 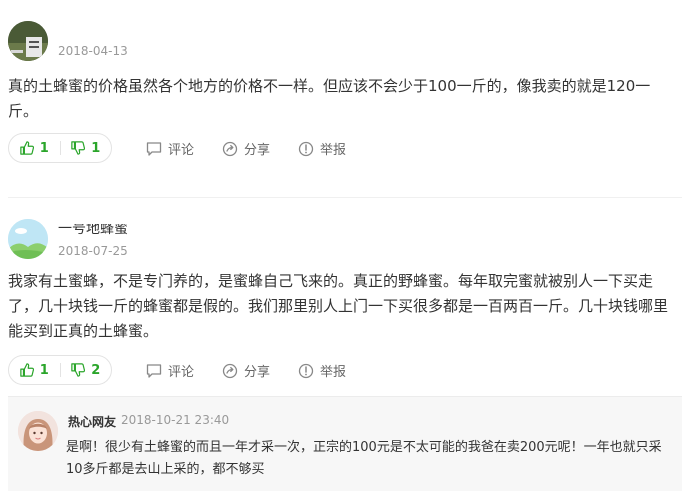 I want to click on comment-date: 2018-04-13, so click(x=93, y=51).